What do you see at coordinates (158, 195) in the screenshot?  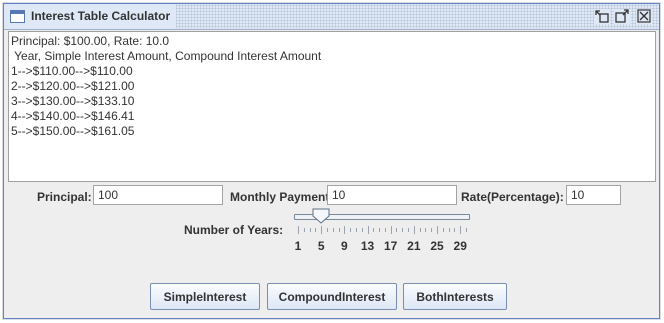 I see `principal-input` at bounding box center [158, 195].